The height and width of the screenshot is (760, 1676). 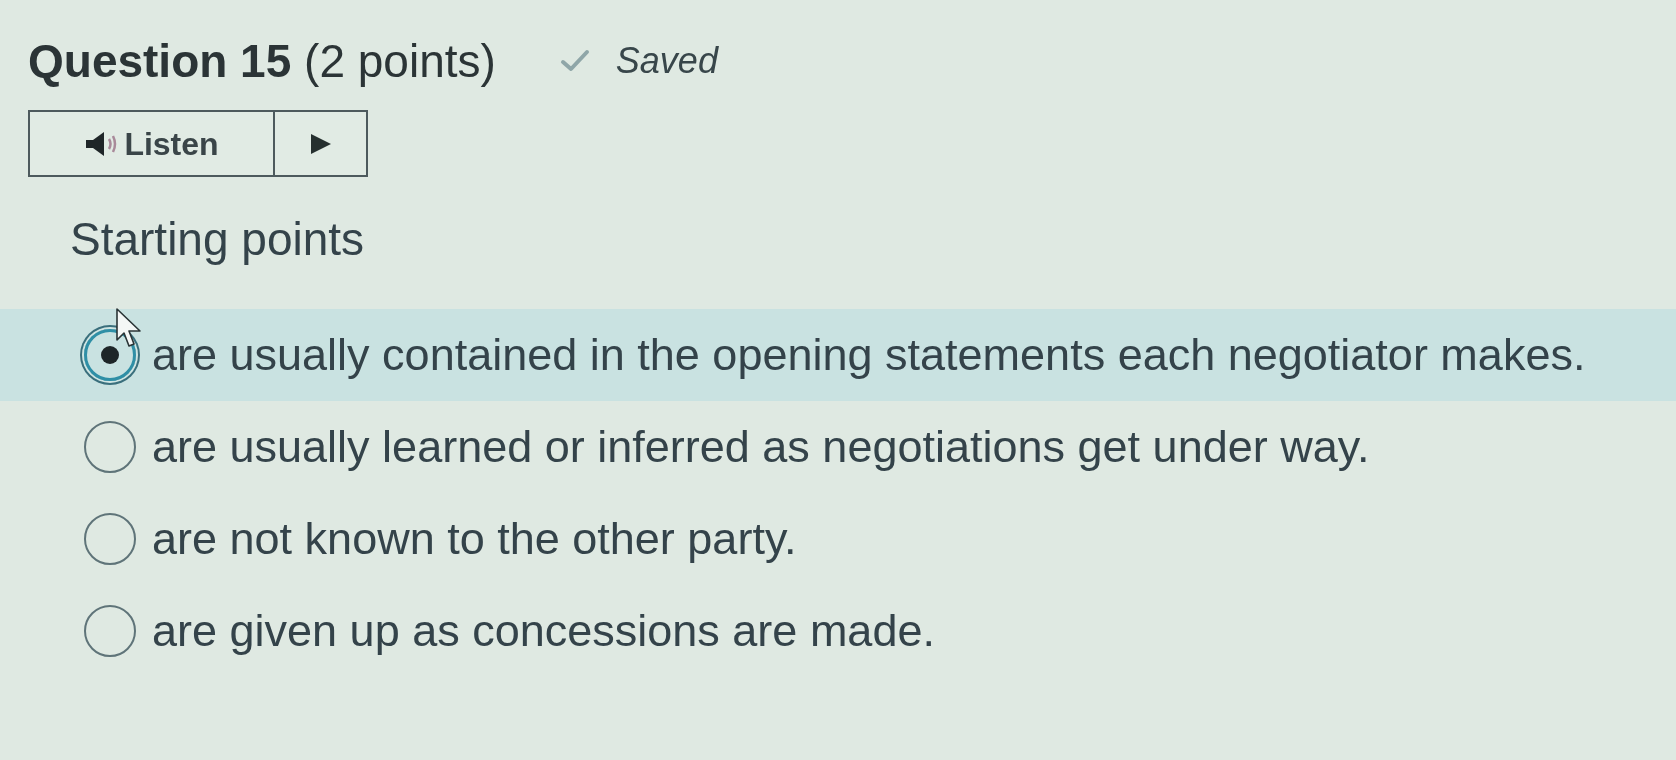 I want to click on save-status: Saved, so click(x=666, y=61).